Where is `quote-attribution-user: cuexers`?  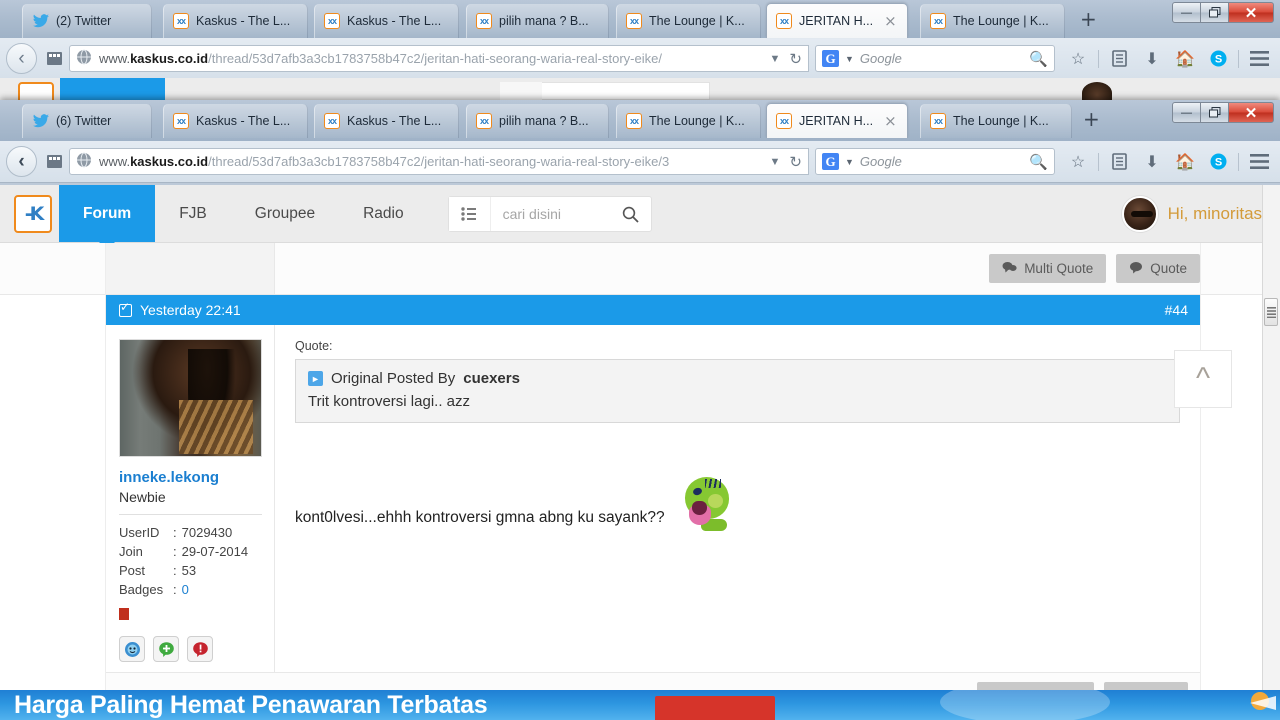 quote-attribution-user: cuexers is located at coordinates (491, 378).